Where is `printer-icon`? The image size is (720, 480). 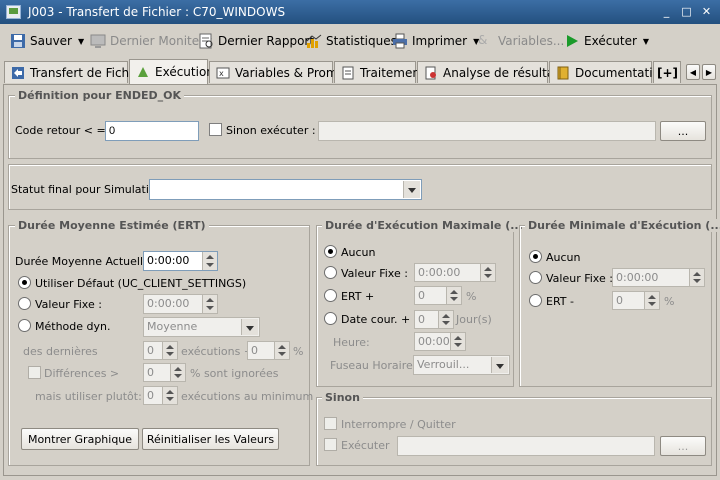
printer-icon is located at coordinates (400, 41).